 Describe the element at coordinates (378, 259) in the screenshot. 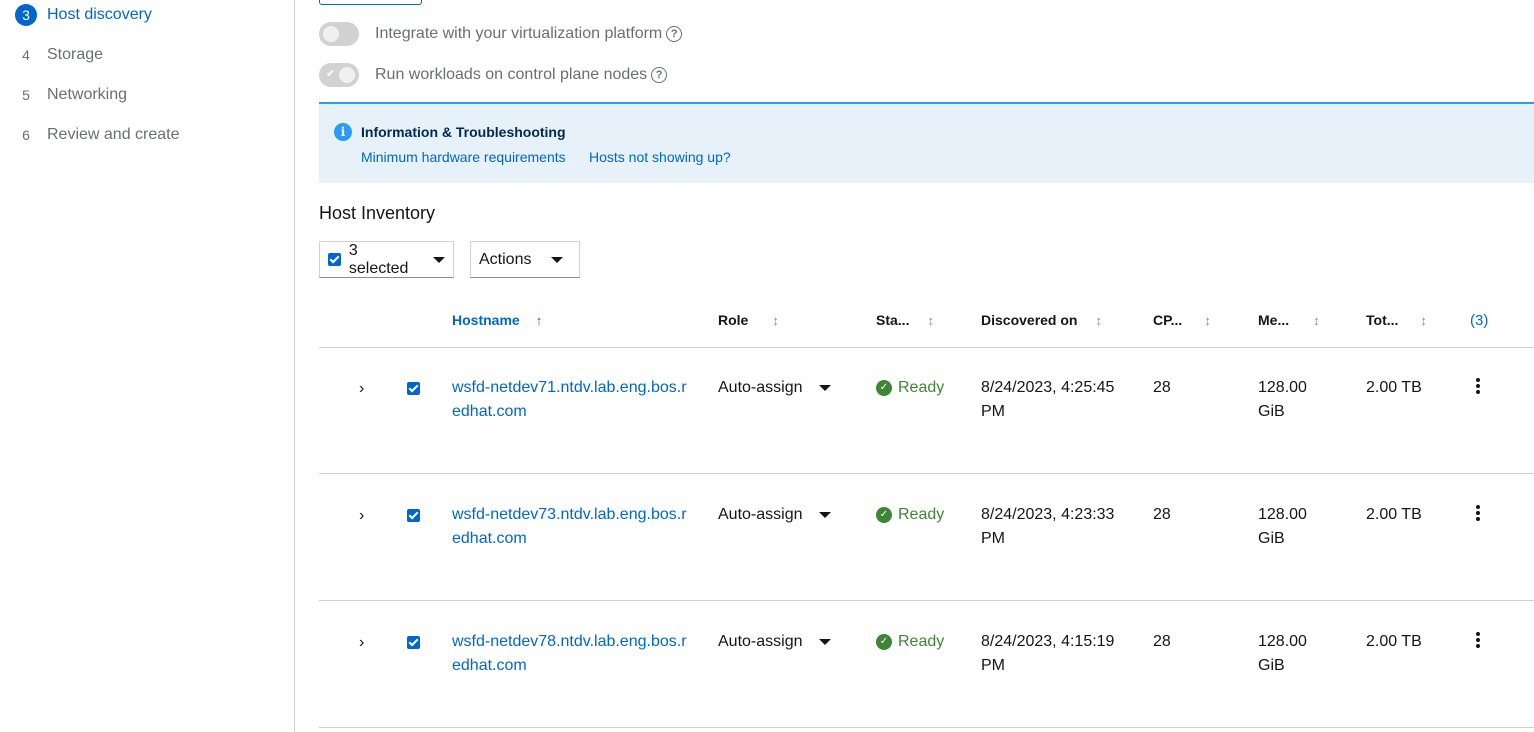

I see `bulk-select-label: 3 selected` at that location.